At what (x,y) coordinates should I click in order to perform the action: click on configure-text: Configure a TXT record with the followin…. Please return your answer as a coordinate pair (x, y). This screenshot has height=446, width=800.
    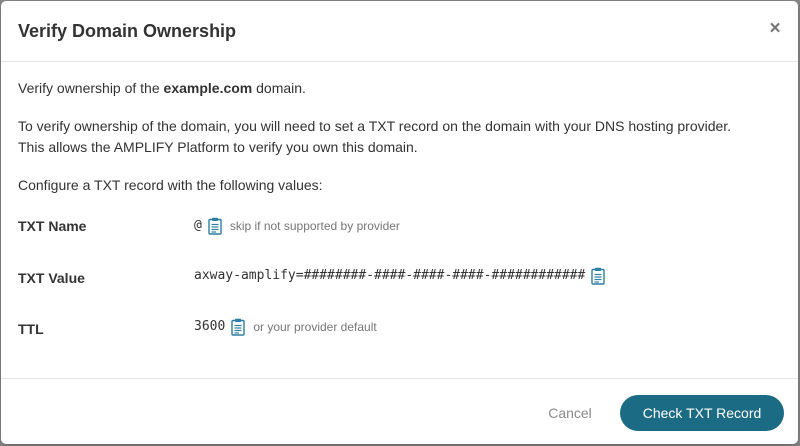
    Looking at the image, I should click on (170, 185).